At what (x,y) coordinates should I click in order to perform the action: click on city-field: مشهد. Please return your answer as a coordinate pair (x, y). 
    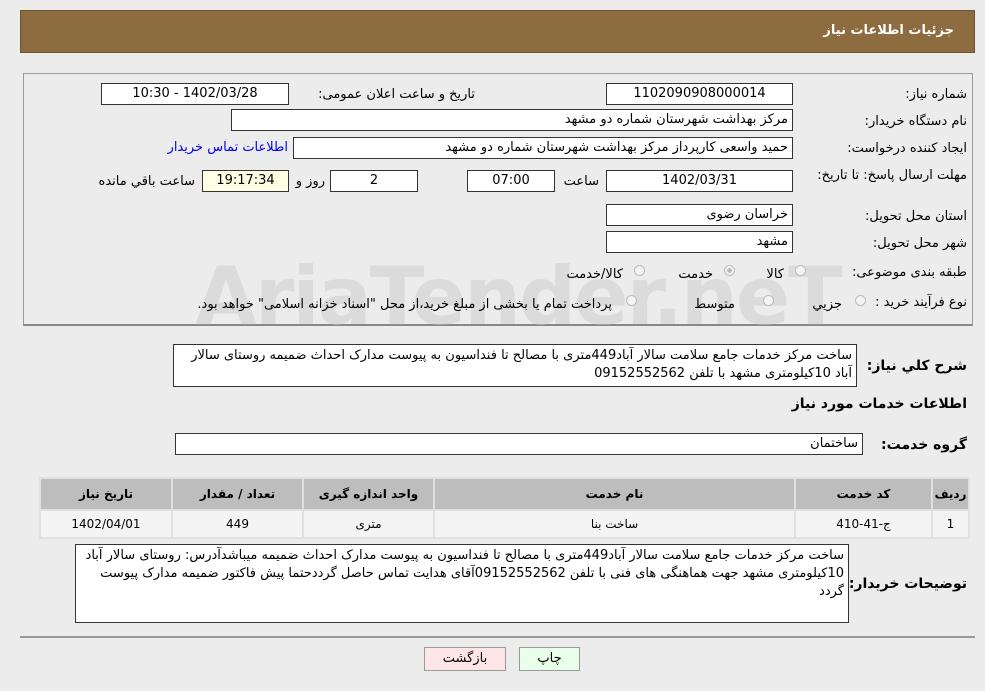
    Looking at the image, I should click on (699, 242).